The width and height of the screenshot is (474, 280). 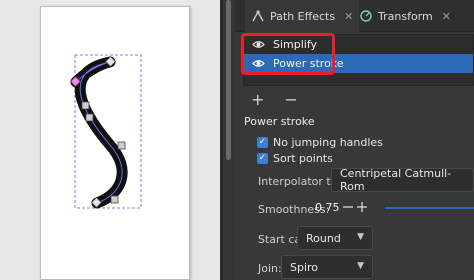 I want to click on annotation-highlight-box, so click(x=288, y=54).